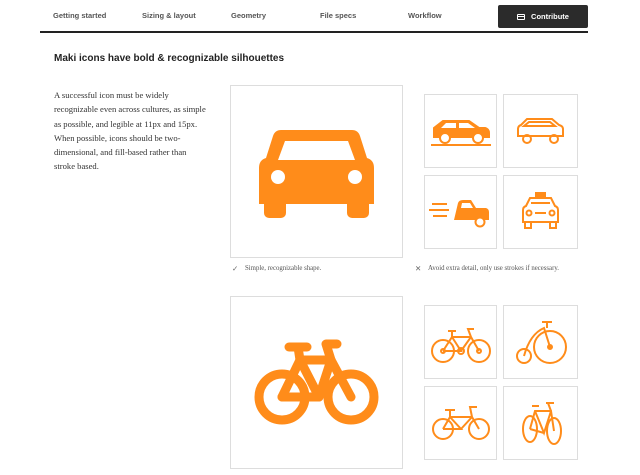 The height and width of the screenshot is (475, 640). What do you see at coordinates (235, 268) in the screenshot?
I see `check-icon: ✓` at bounding box center [235, 268].